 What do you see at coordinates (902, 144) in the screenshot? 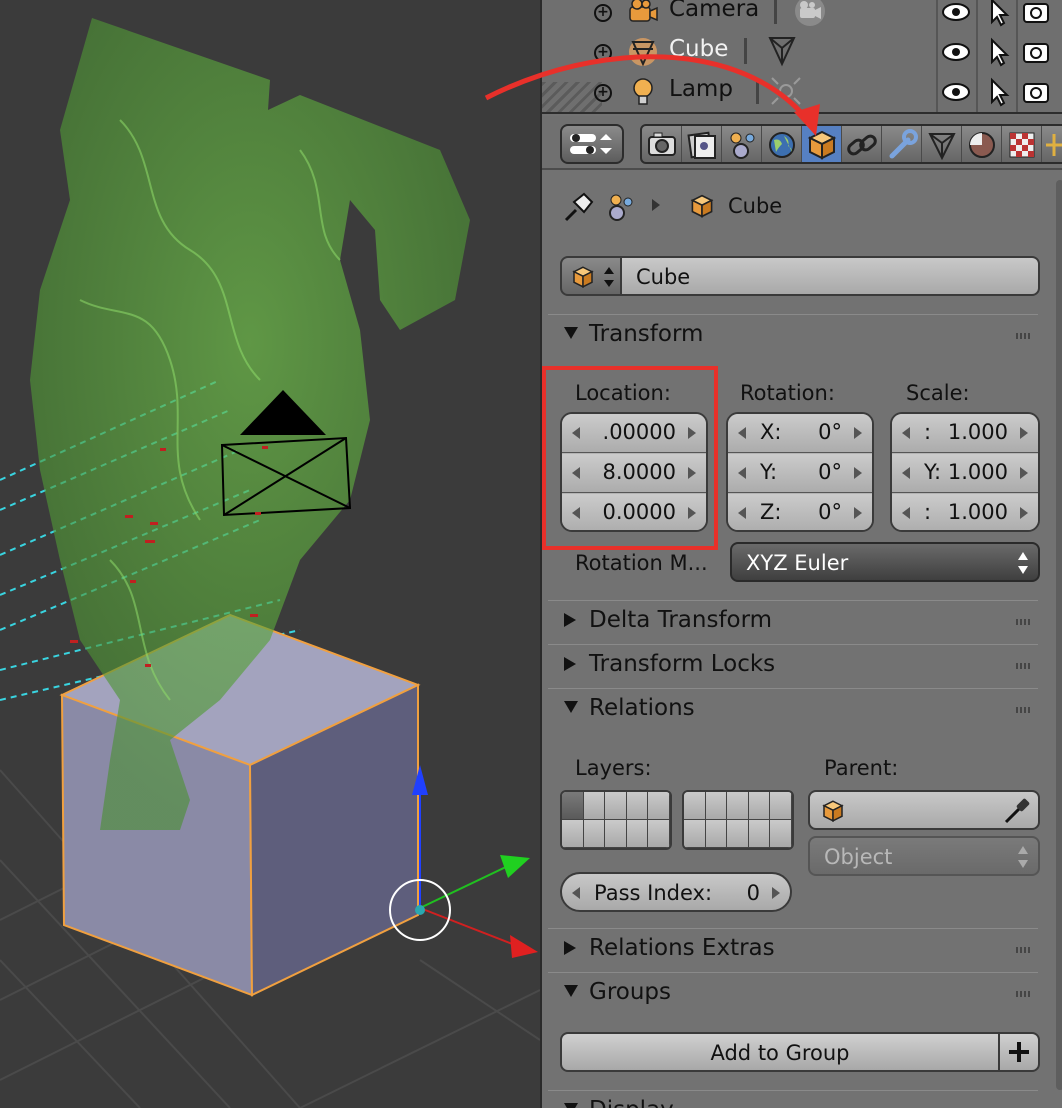
I see `tab-modifiers` at bounding box center [902, 144].